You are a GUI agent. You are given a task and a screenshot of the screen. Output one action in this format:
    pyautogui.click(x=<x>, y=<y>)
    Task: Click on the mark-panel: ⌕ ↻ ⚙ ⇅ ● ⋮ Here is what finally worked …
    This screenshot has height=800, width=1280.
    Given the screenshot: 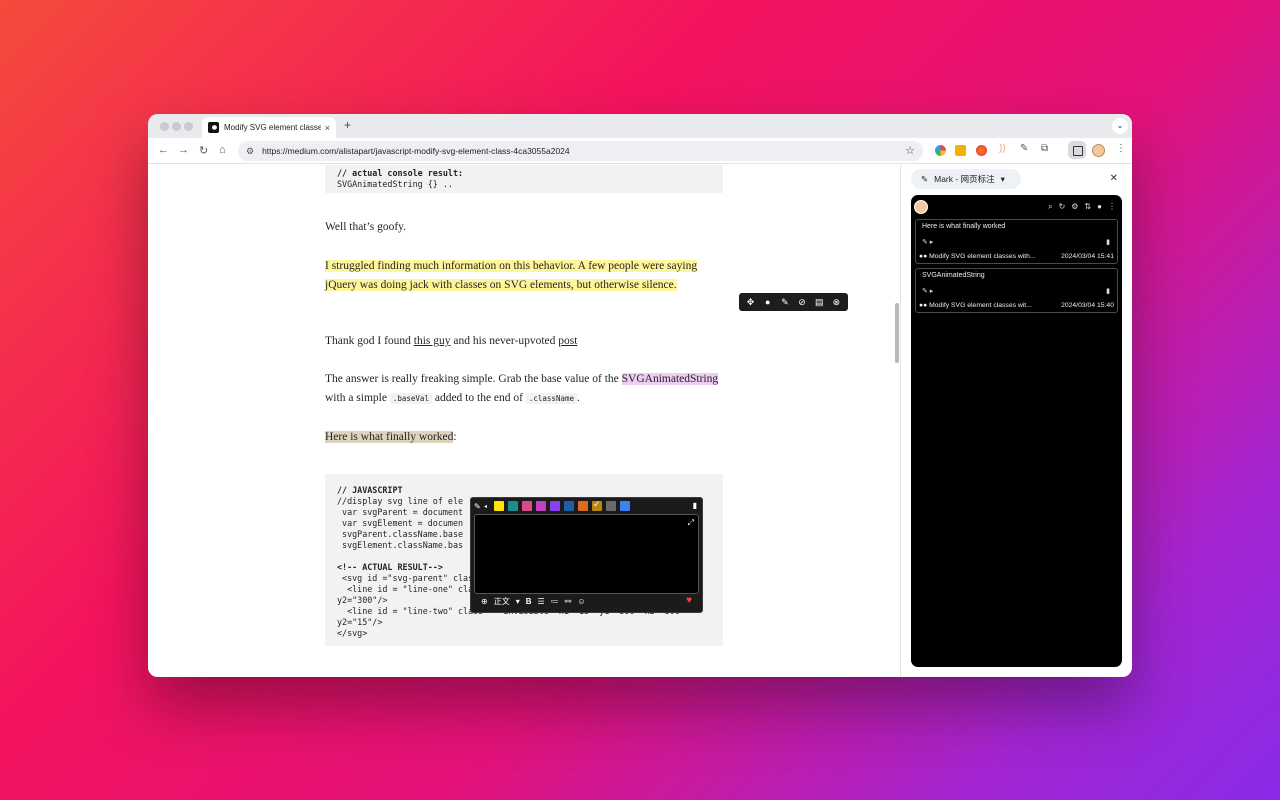 What is the action you would take?
    pyautogui.click(x=1016, y=431)
    